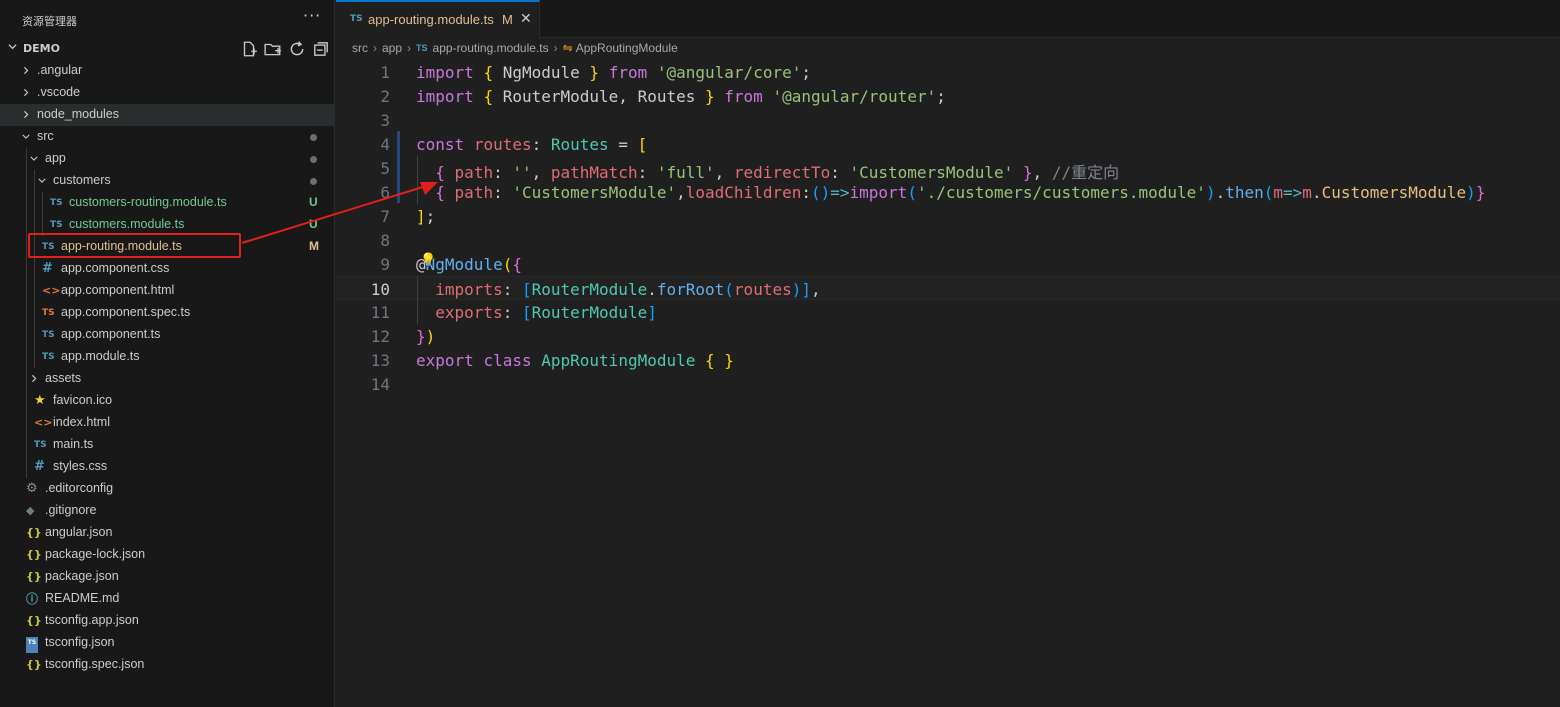 The width and height of the screenshot is (1560, 707). What do you see at coordinates (167, 533) in the screenshot?
I see `tree-file-item: {} angular.json` at bounding box center [167, 533].